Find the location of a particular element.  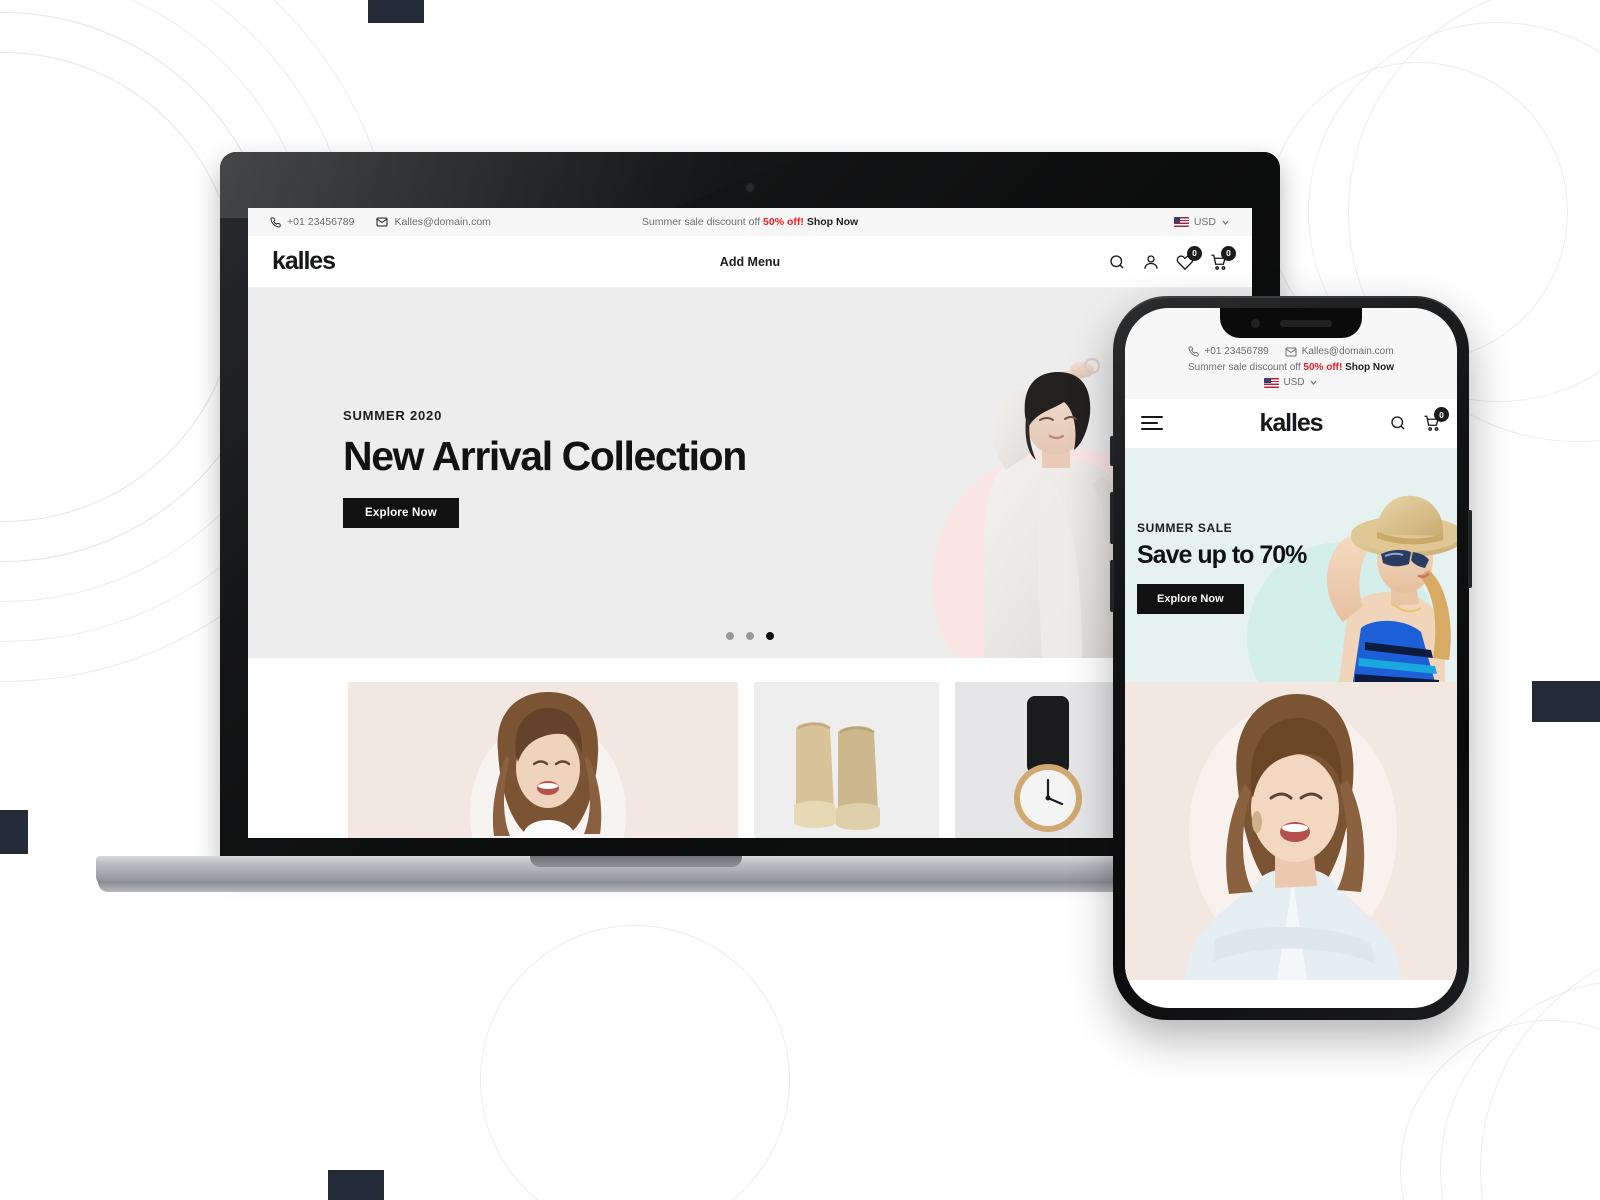

mobile-hero-copy: SUMMER SALE Save up to 70% Explore Now is located at coordinates (1222, 567).